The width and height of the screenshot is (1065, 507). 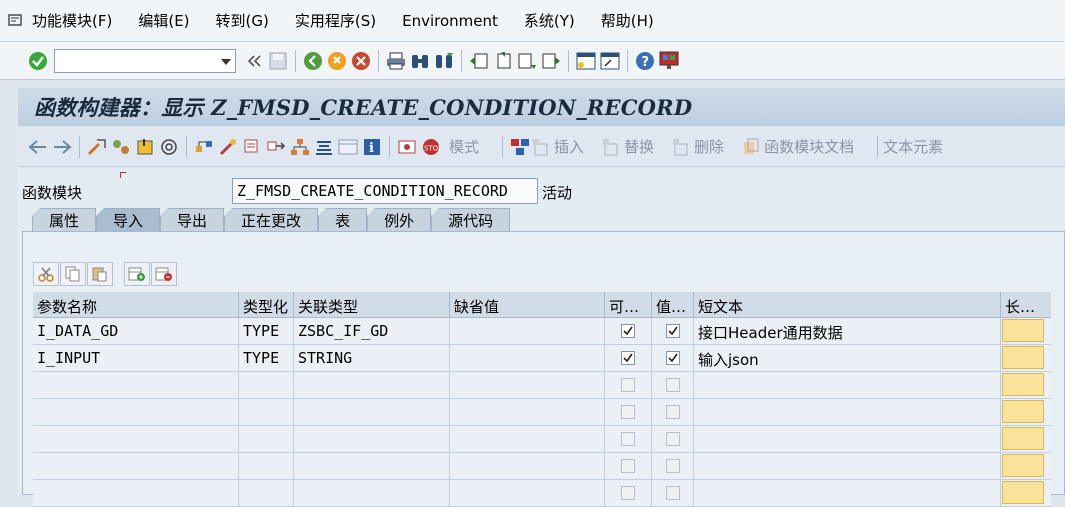 What do you see at coordinates (628, 146) in the screenshot?
I see `replace-button: 替换` at bounding box center [628, 146].